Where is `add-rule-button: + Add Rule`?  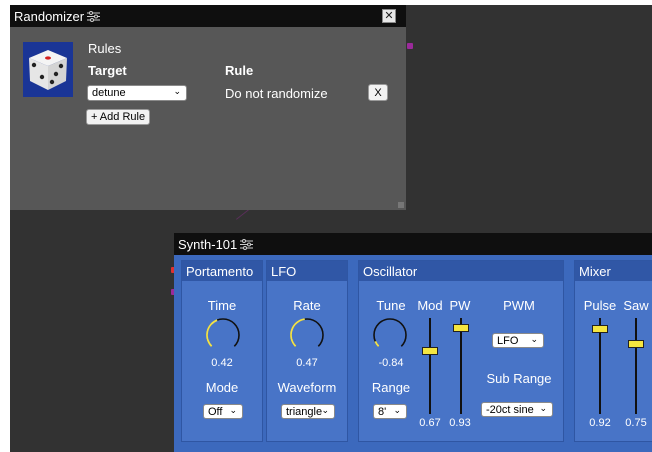 add-rule-button: + Add Rule is located at coordinates (118, 117).